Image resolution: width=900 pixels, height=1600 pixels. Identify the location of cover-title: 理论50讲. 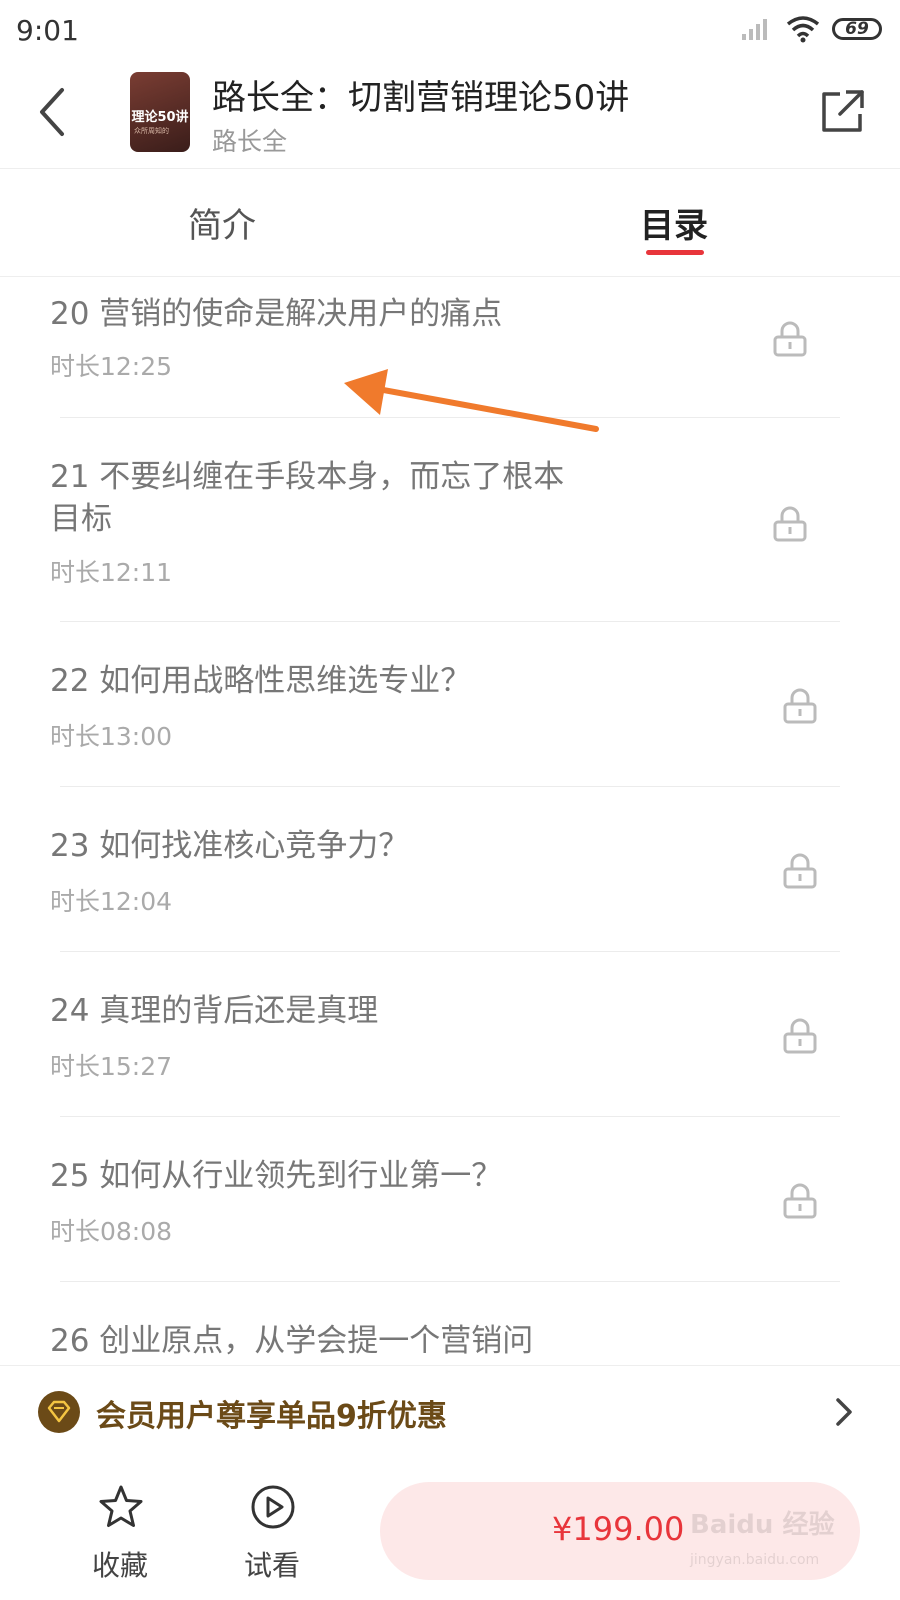
(160, 117).